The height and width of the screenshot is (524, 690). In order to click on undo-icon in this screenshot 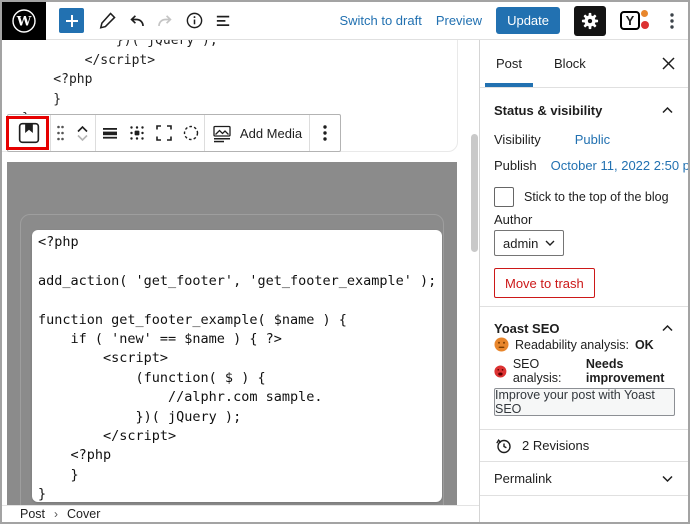, I will do `click(136, 21)`.